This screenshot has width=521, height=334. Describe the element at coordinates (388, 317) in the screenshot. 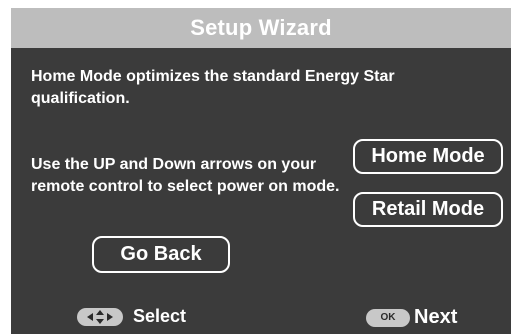

I see `ok-button-icon: OK` at that location.